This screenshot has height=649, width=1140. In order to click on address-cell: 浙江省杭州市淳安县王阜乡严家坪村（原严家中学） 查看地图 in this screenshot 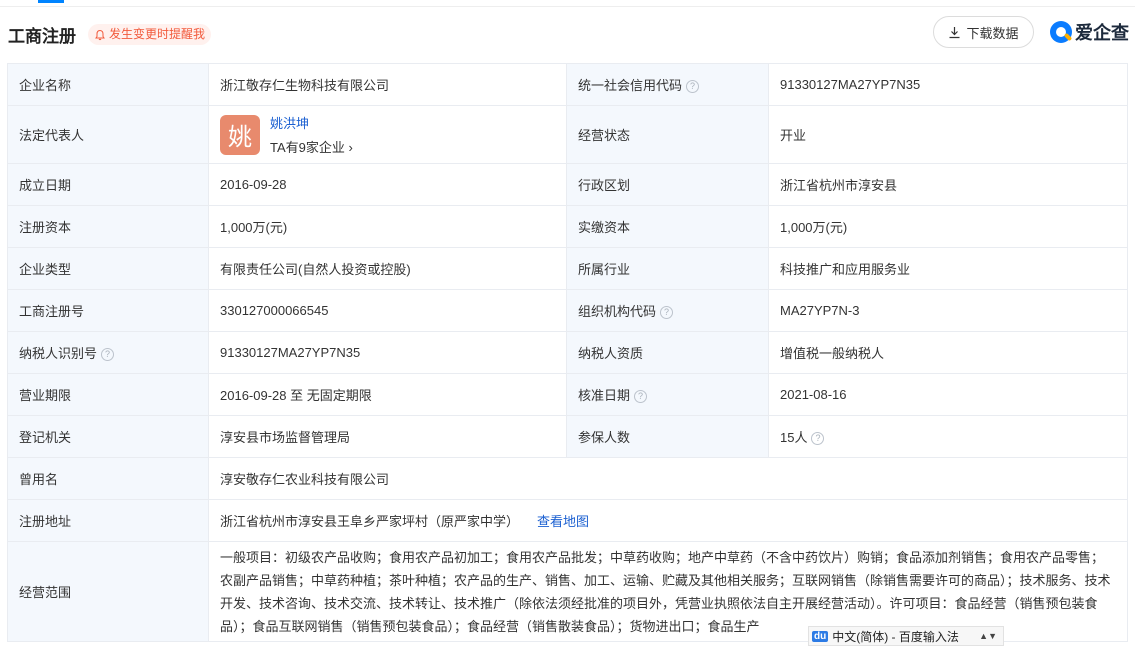, I will do `click(668, 520)`.